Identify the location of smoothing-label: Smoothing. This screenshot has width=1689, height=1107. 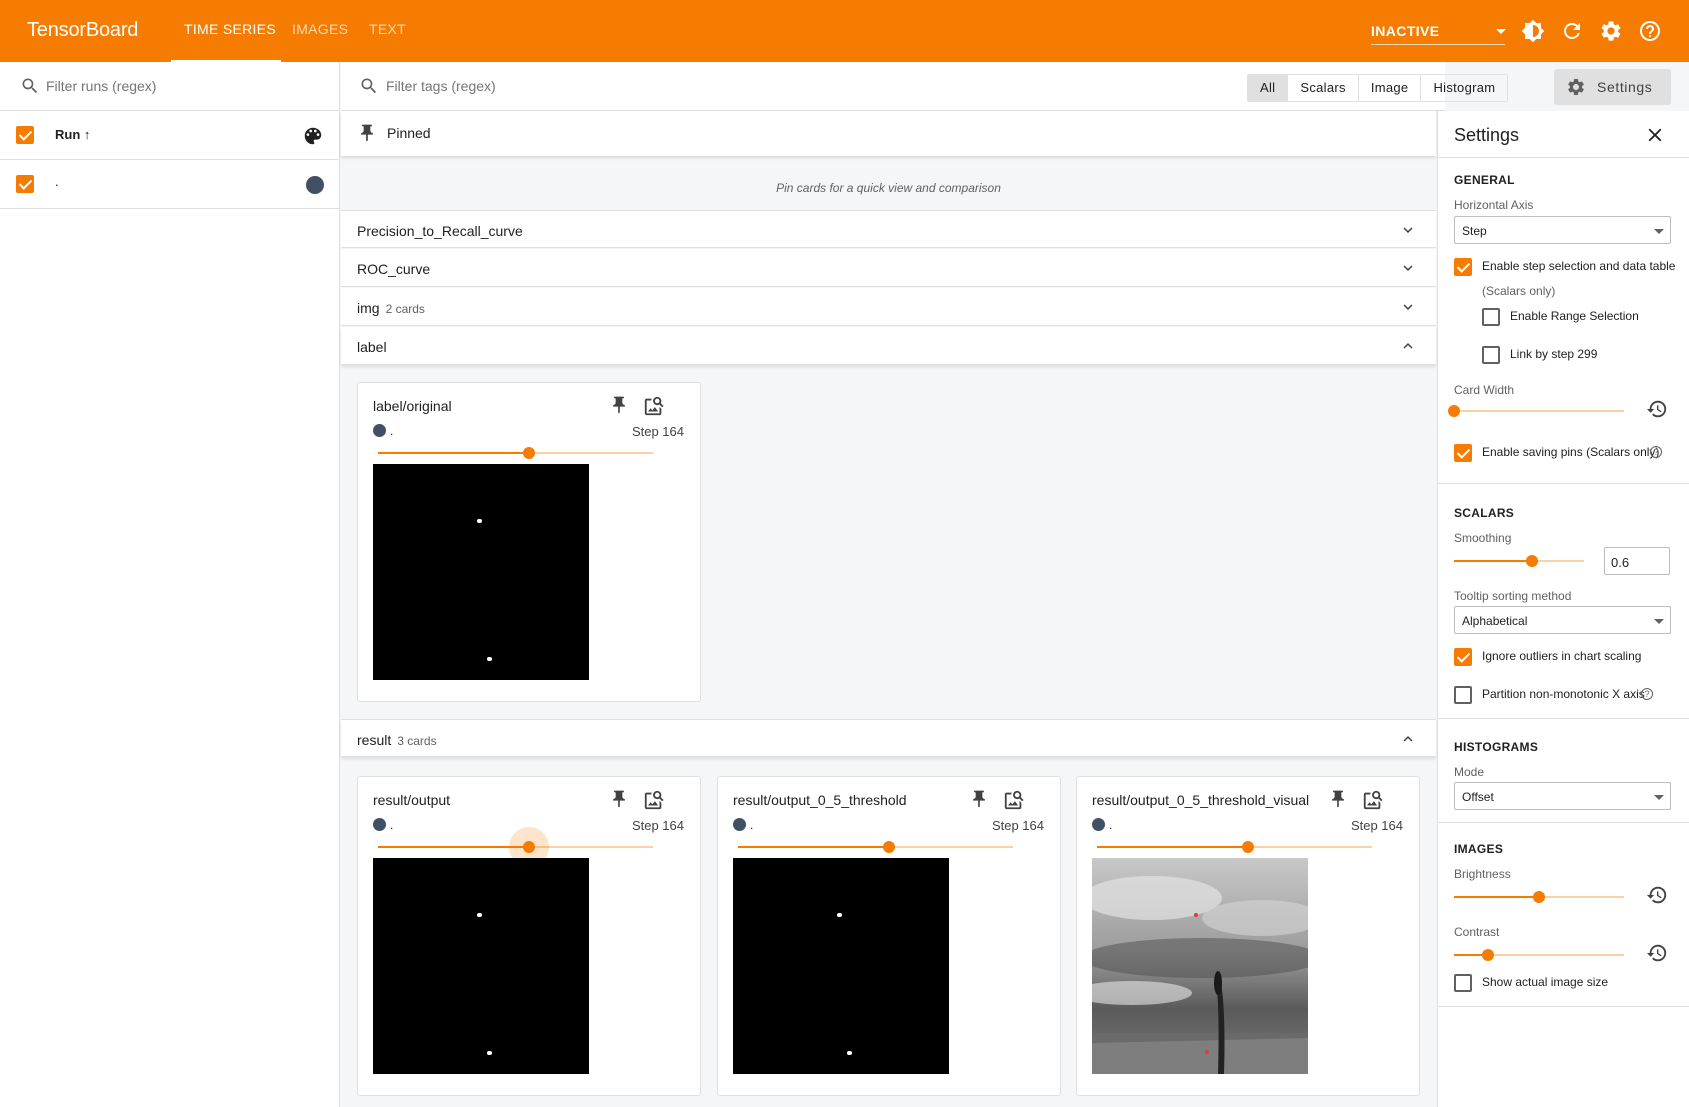
(1483, 538).